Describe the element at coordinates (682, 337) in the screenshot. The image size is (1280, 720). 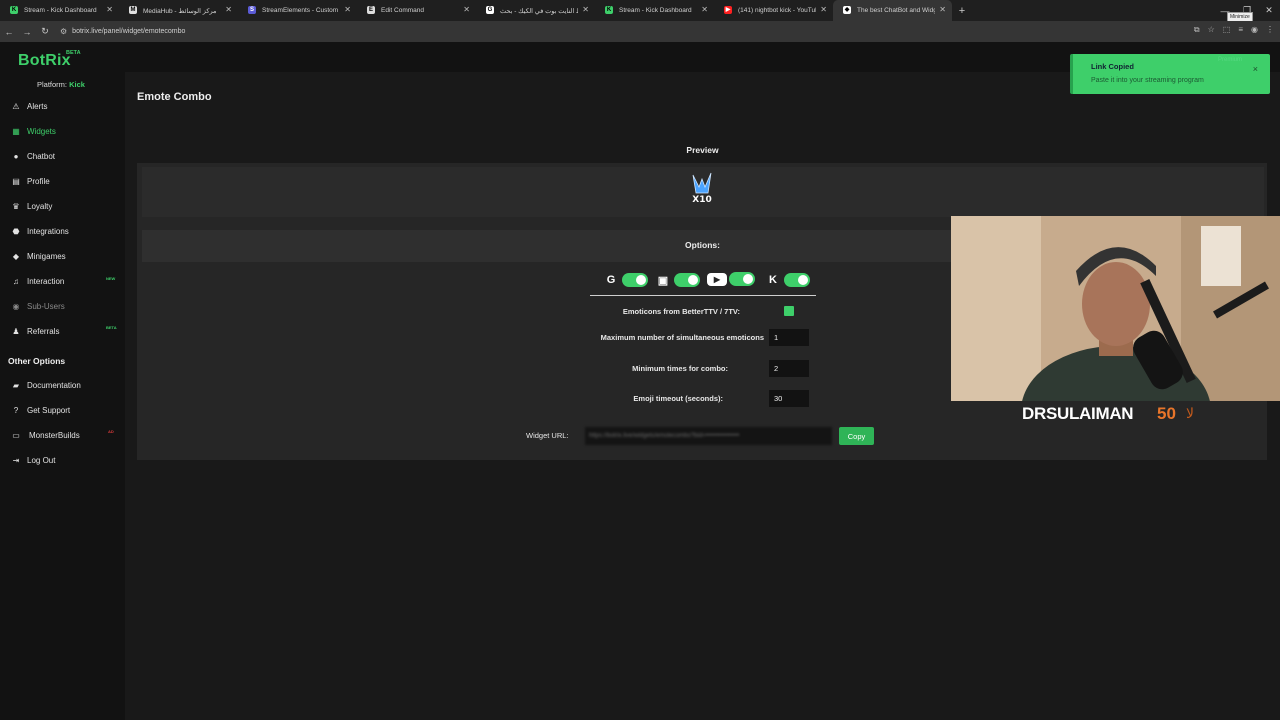
I see `max-emoticons-label: Maximum number of simultaneous emoticons` at that location.